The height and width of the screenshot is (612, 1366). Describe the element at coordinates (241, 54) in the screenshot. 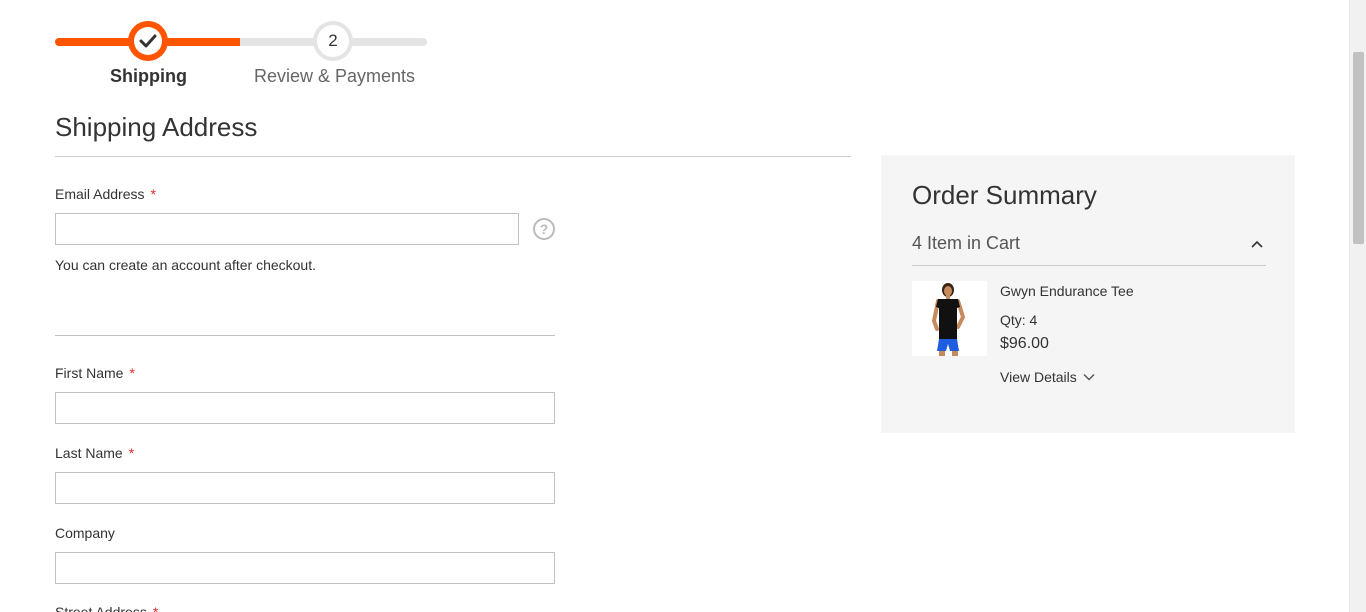

I see `checkout-progress-bar: 2 Shipping Review & Payments` at that location.